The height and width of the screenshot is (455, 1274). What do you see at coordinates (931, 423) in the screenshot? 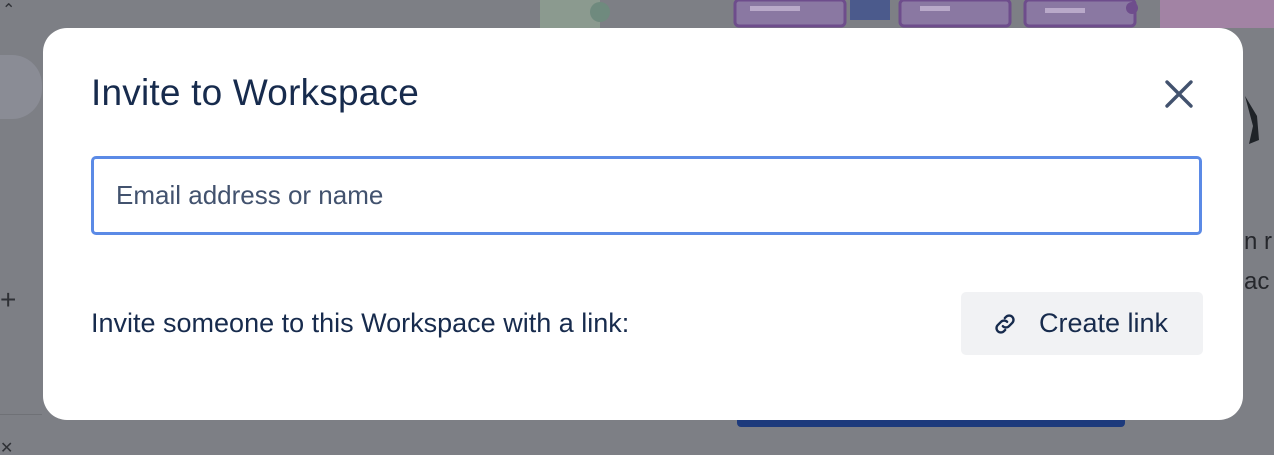
I see `background-button` at bounding box center [931, 423].